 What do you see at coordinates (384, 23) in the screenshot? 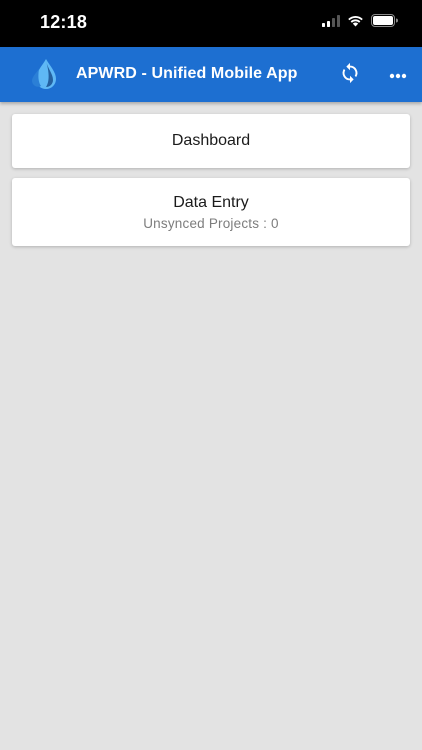
I see `battery-icon` at bounding box center [384, 23].